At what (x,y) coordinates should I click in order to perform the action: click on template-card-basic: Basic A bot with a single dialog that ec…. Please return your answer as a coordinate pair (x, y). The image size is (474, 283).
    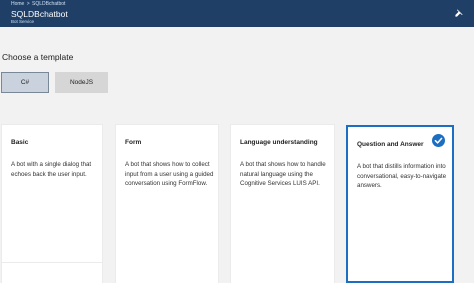
    Looking at the image, I should click on (52, 204).